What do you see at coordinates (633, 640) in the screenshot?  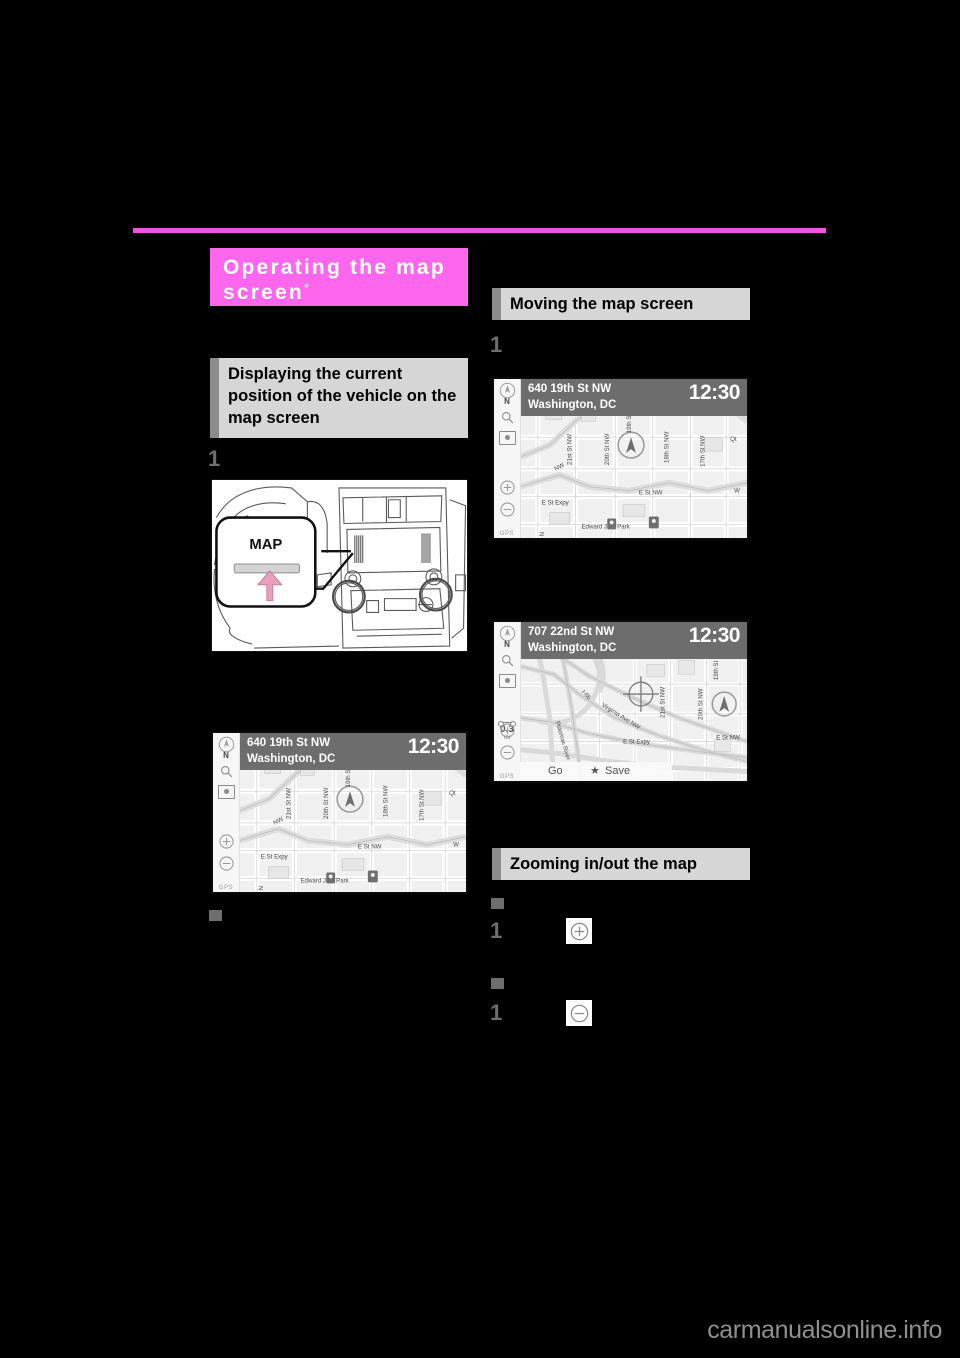 I see `map-header-bar: 707 22nd St NW Washington, DC 12:30` at bounding box center [633, 640].